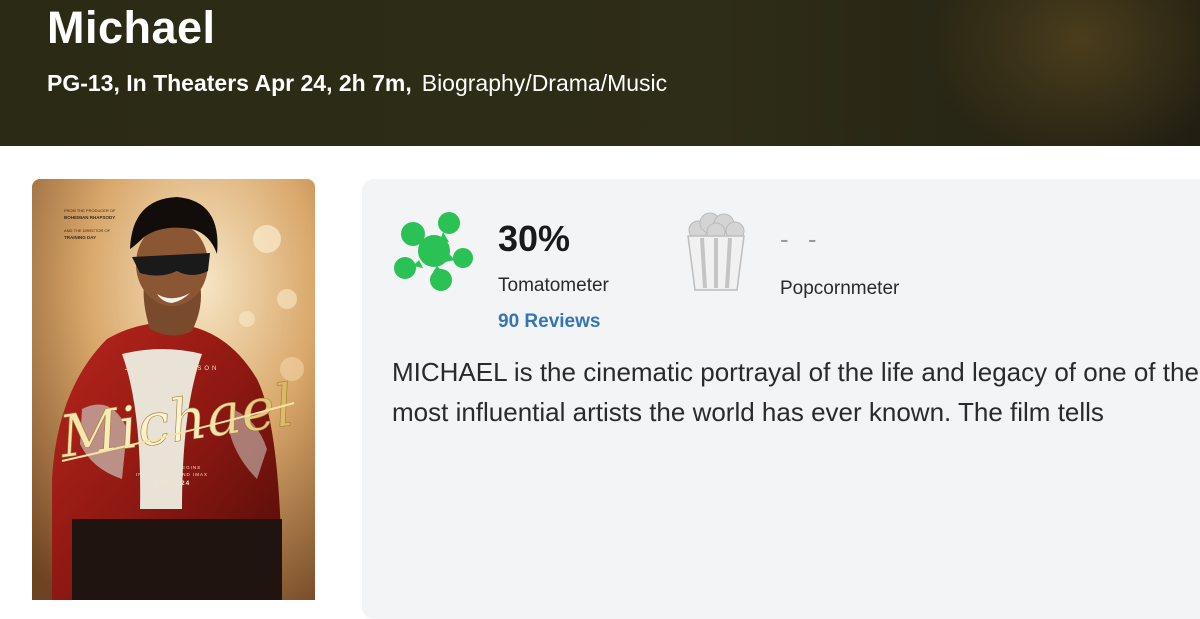 The width and height of the screenshot is (1200, 619). What do you see at coordinates (131, 27) in the screenshot?
I see `movie-title: Michael` at bounding box center [131, 27].